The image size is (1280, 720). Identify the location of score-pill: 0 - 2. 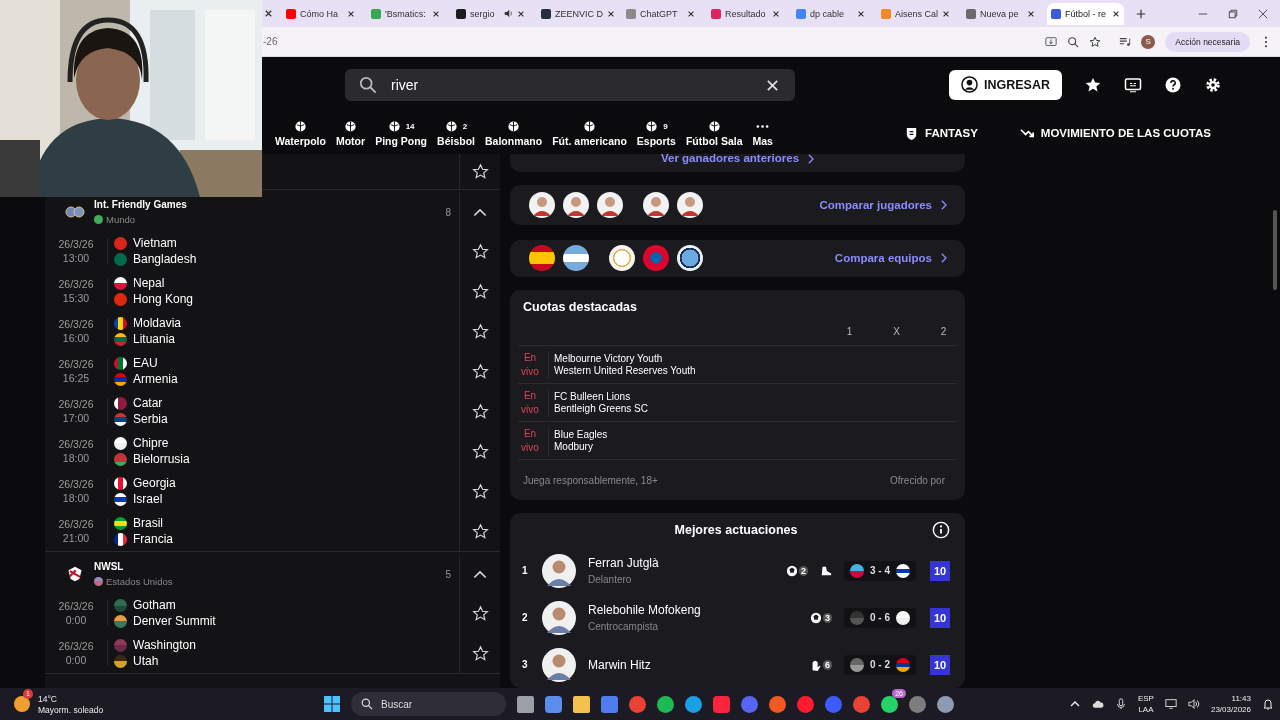
(880, 664).